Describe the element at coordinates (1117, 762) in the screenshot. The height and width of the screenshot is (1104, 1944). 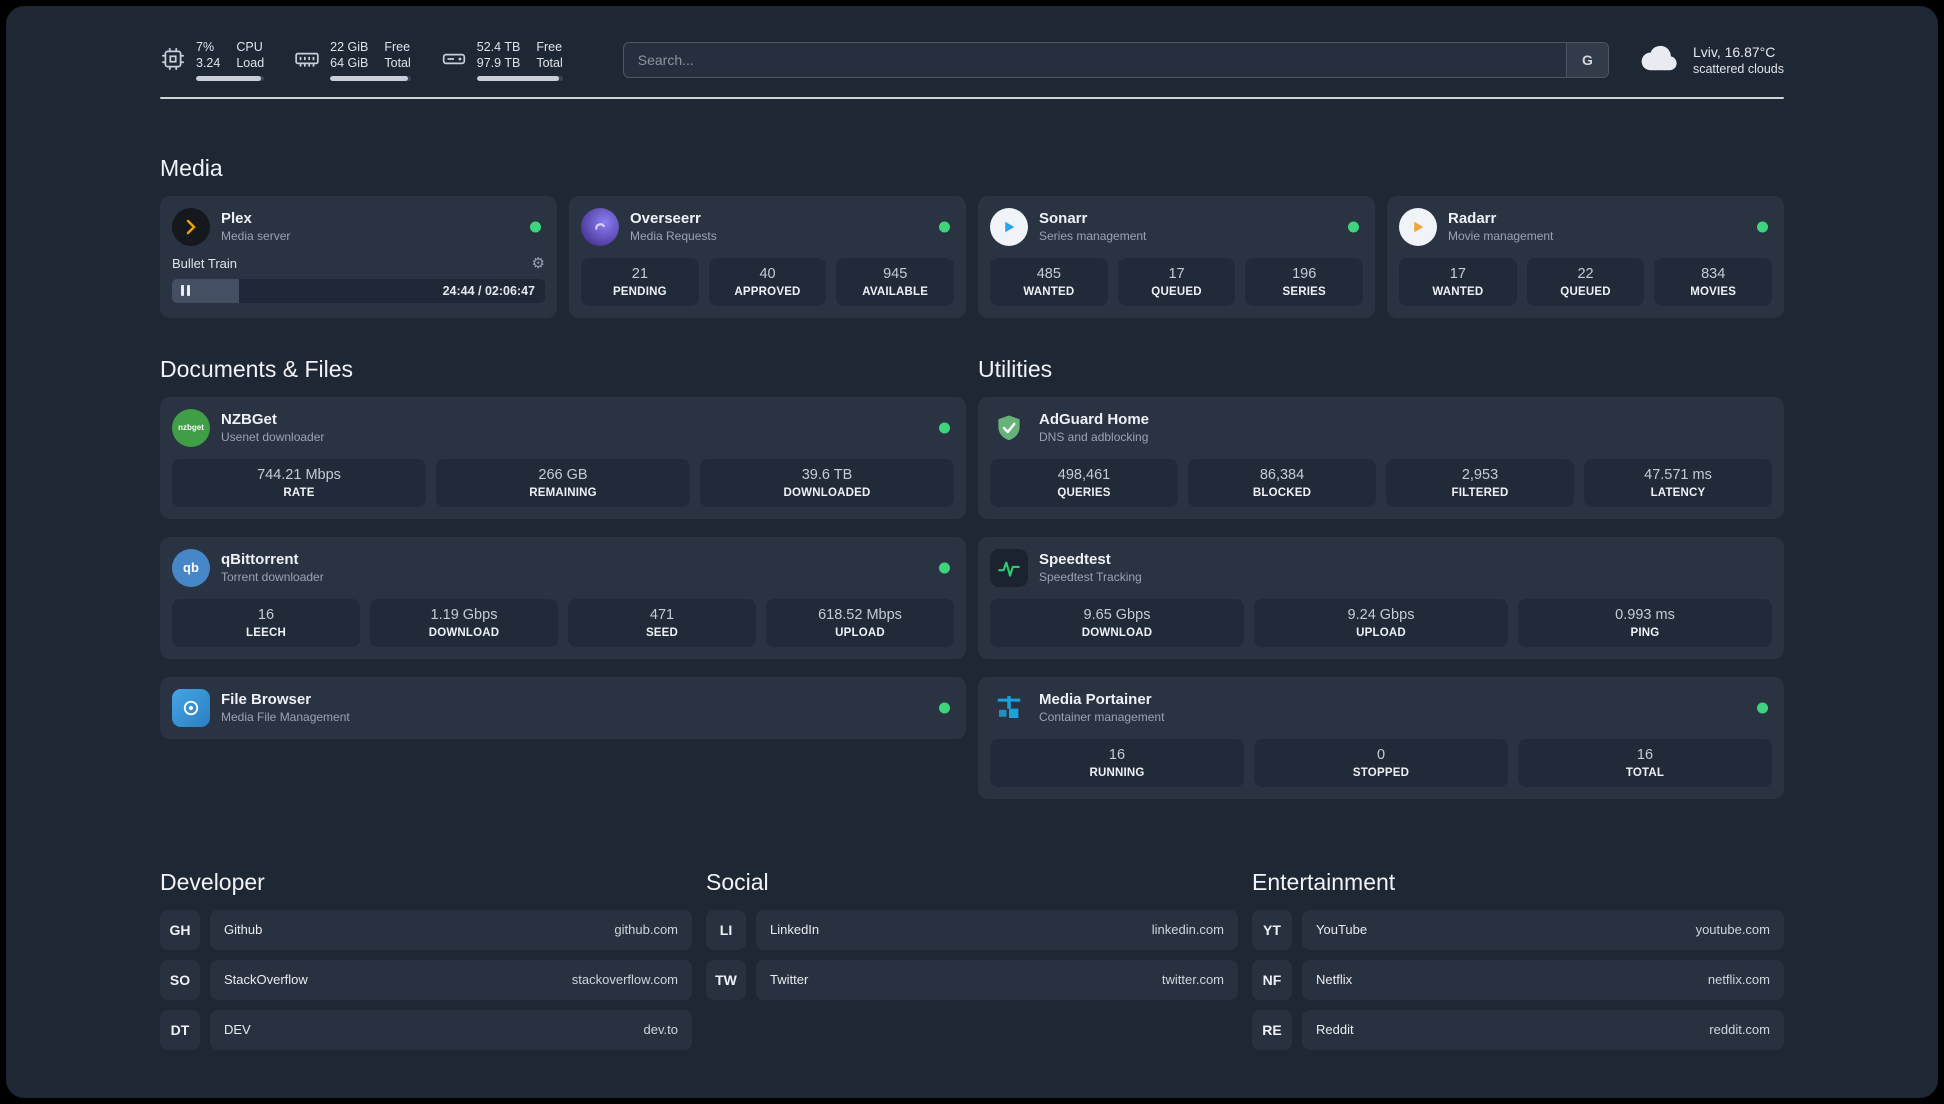
I see `stat-tile: 16 RUNNING` at that location.